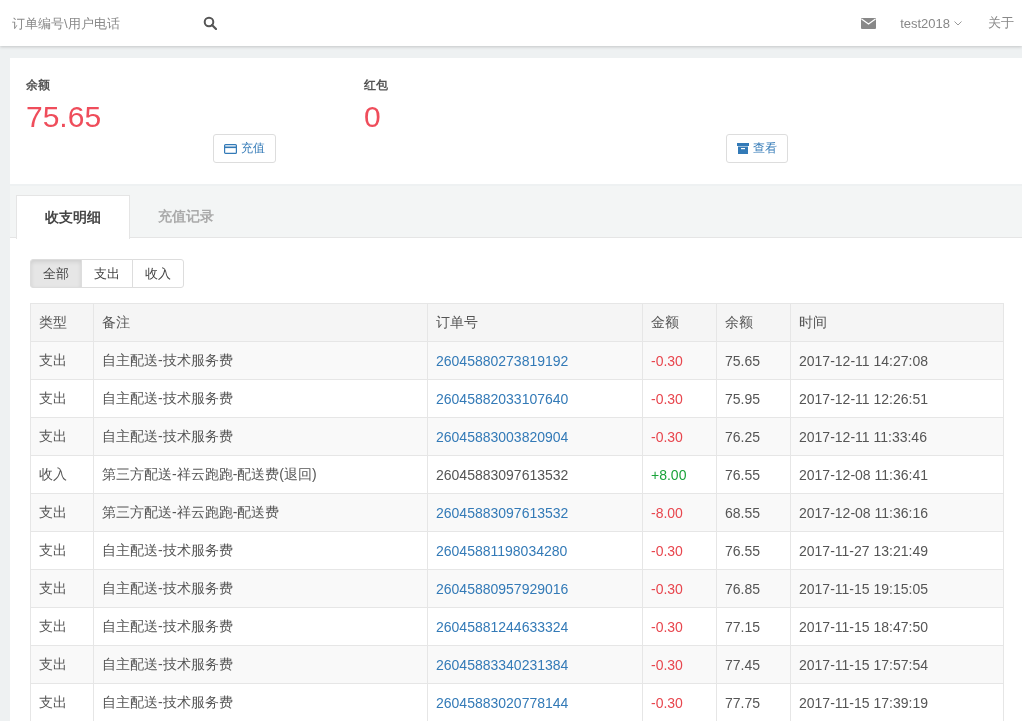 Image resolution: width=1022 pixels, height=721 pixels. I want to click on table-cell: 第三方配送-祥云跑跑-配送费(退回), so click(260, 474).